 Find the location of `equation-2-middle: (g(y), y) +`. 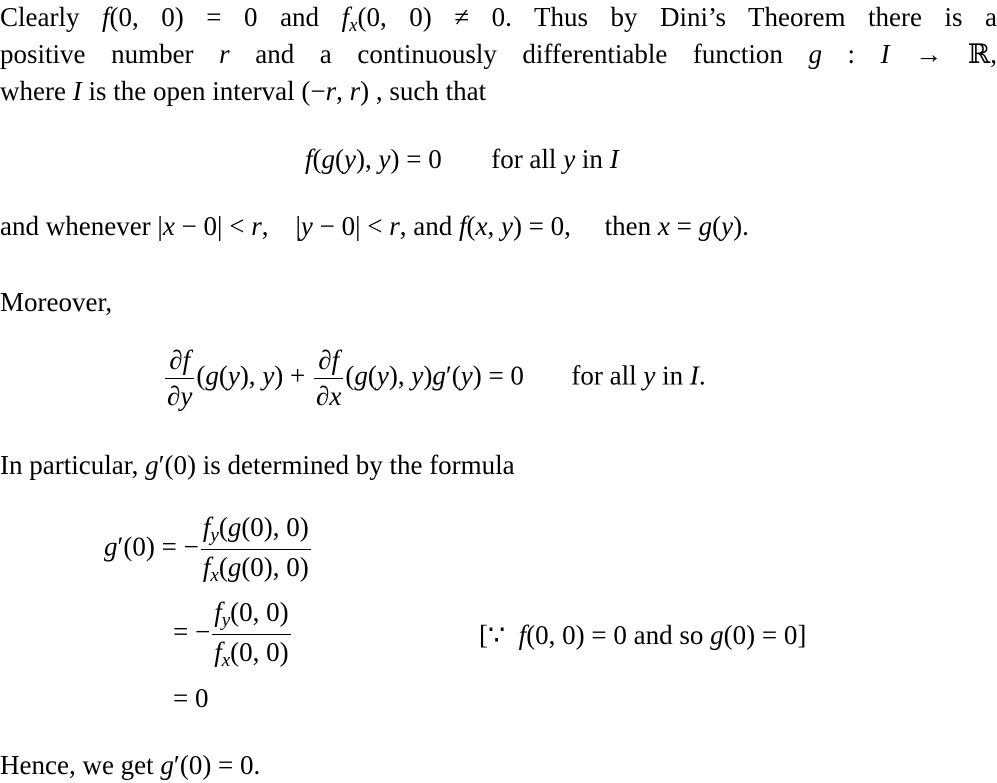

equation-2-middle: (g(y), y) + is located at coordinates (251, 375).